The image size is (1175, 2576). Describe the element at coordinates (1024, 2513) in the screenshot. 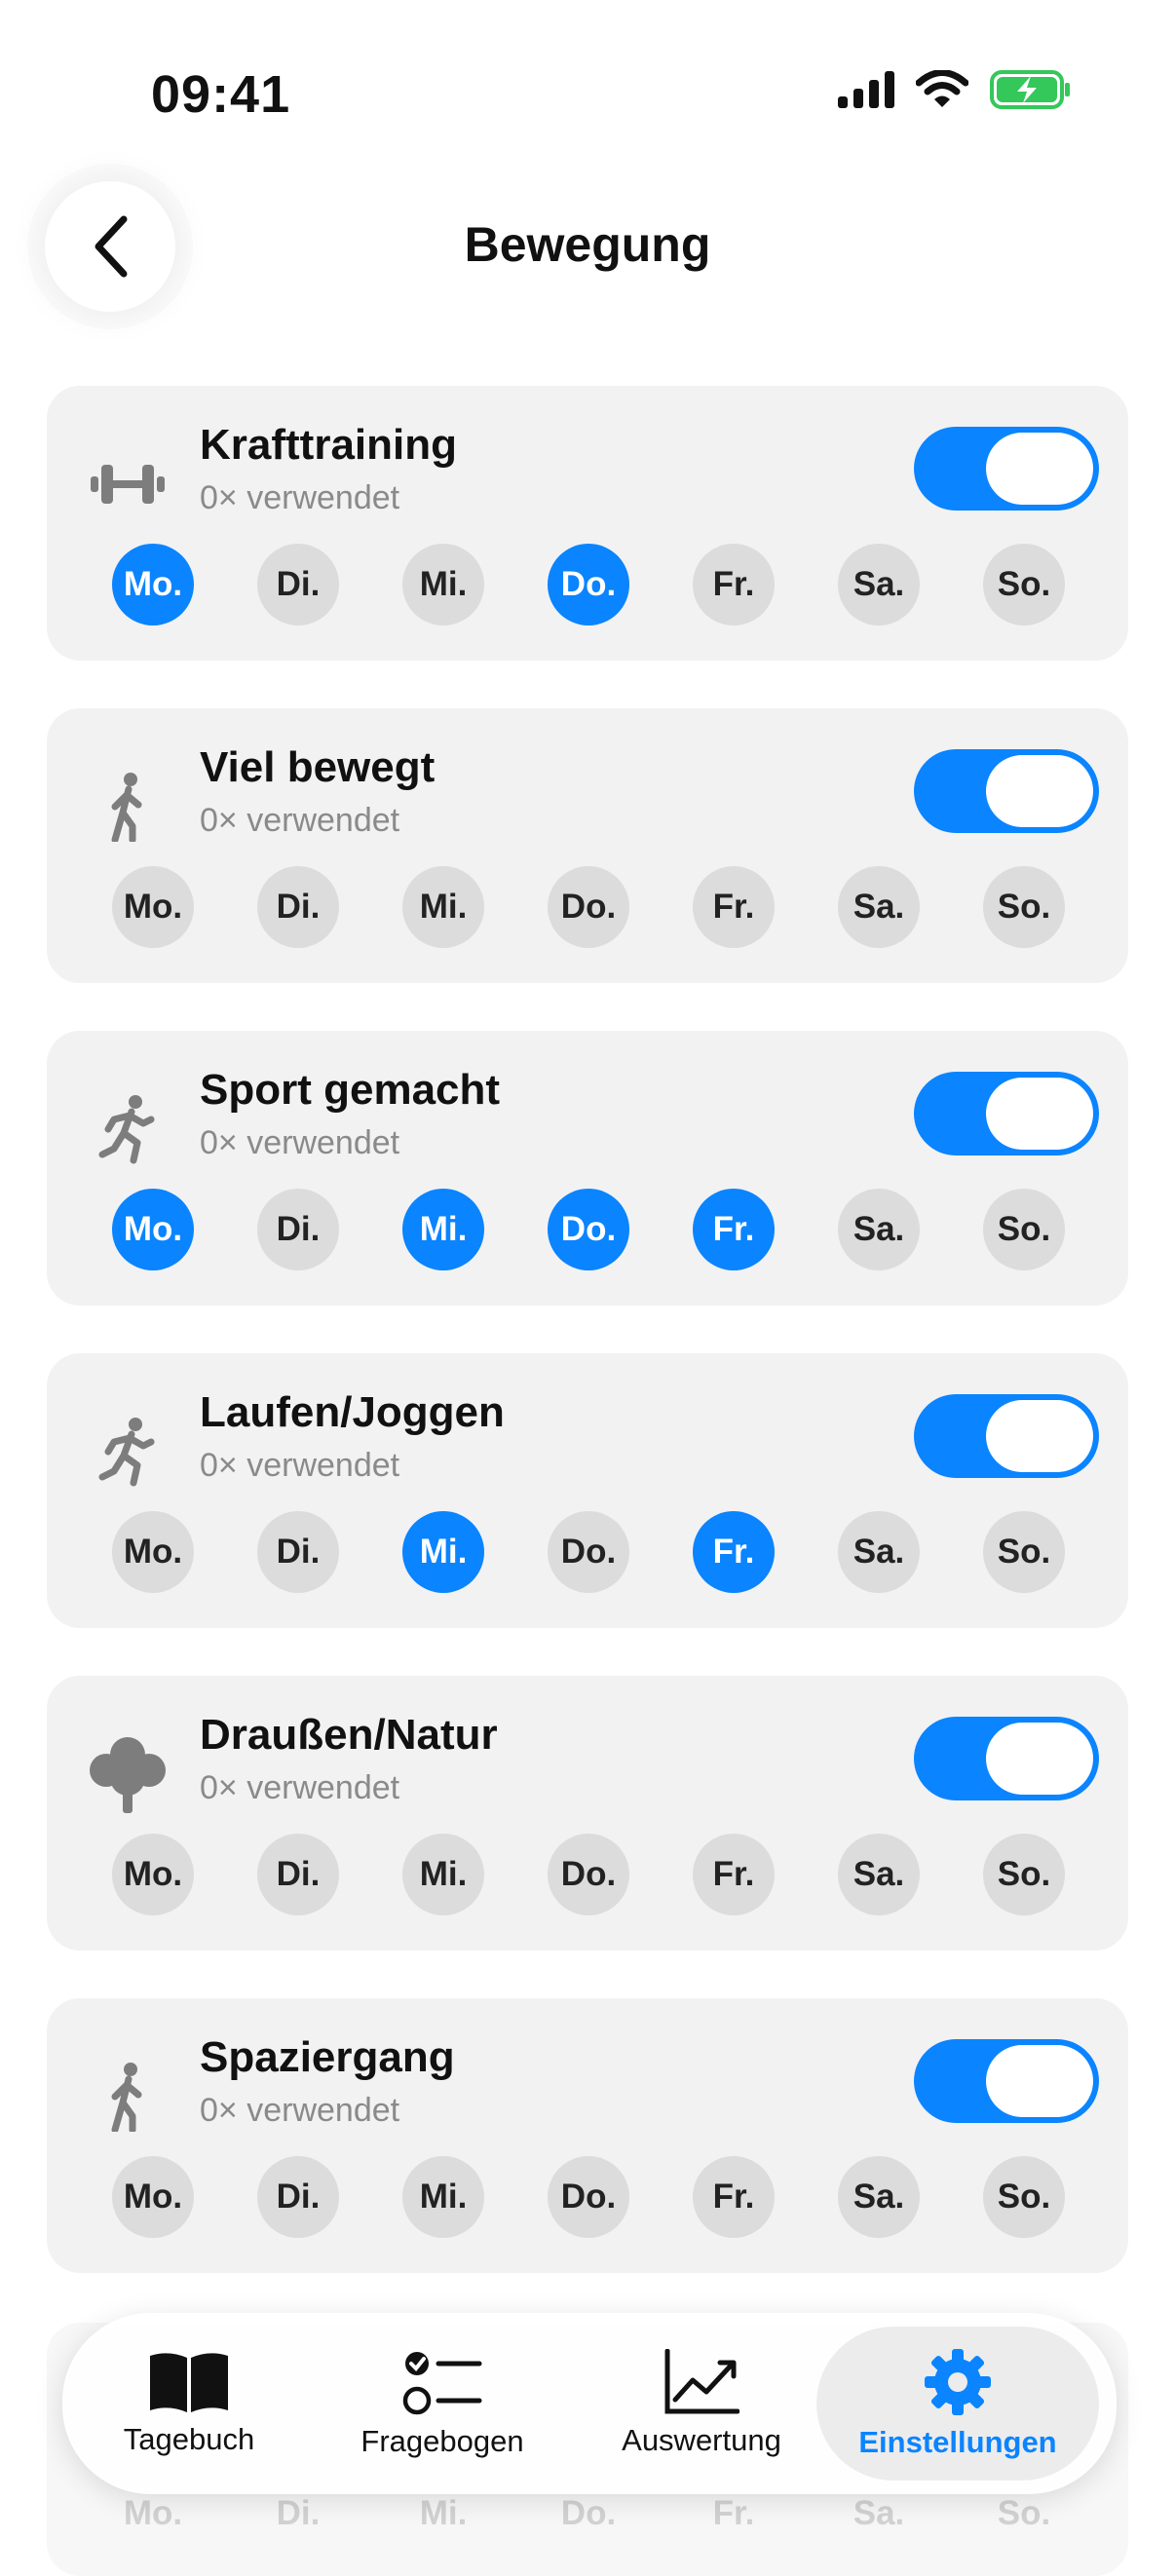

I see `weekday-label: So.` at that location.